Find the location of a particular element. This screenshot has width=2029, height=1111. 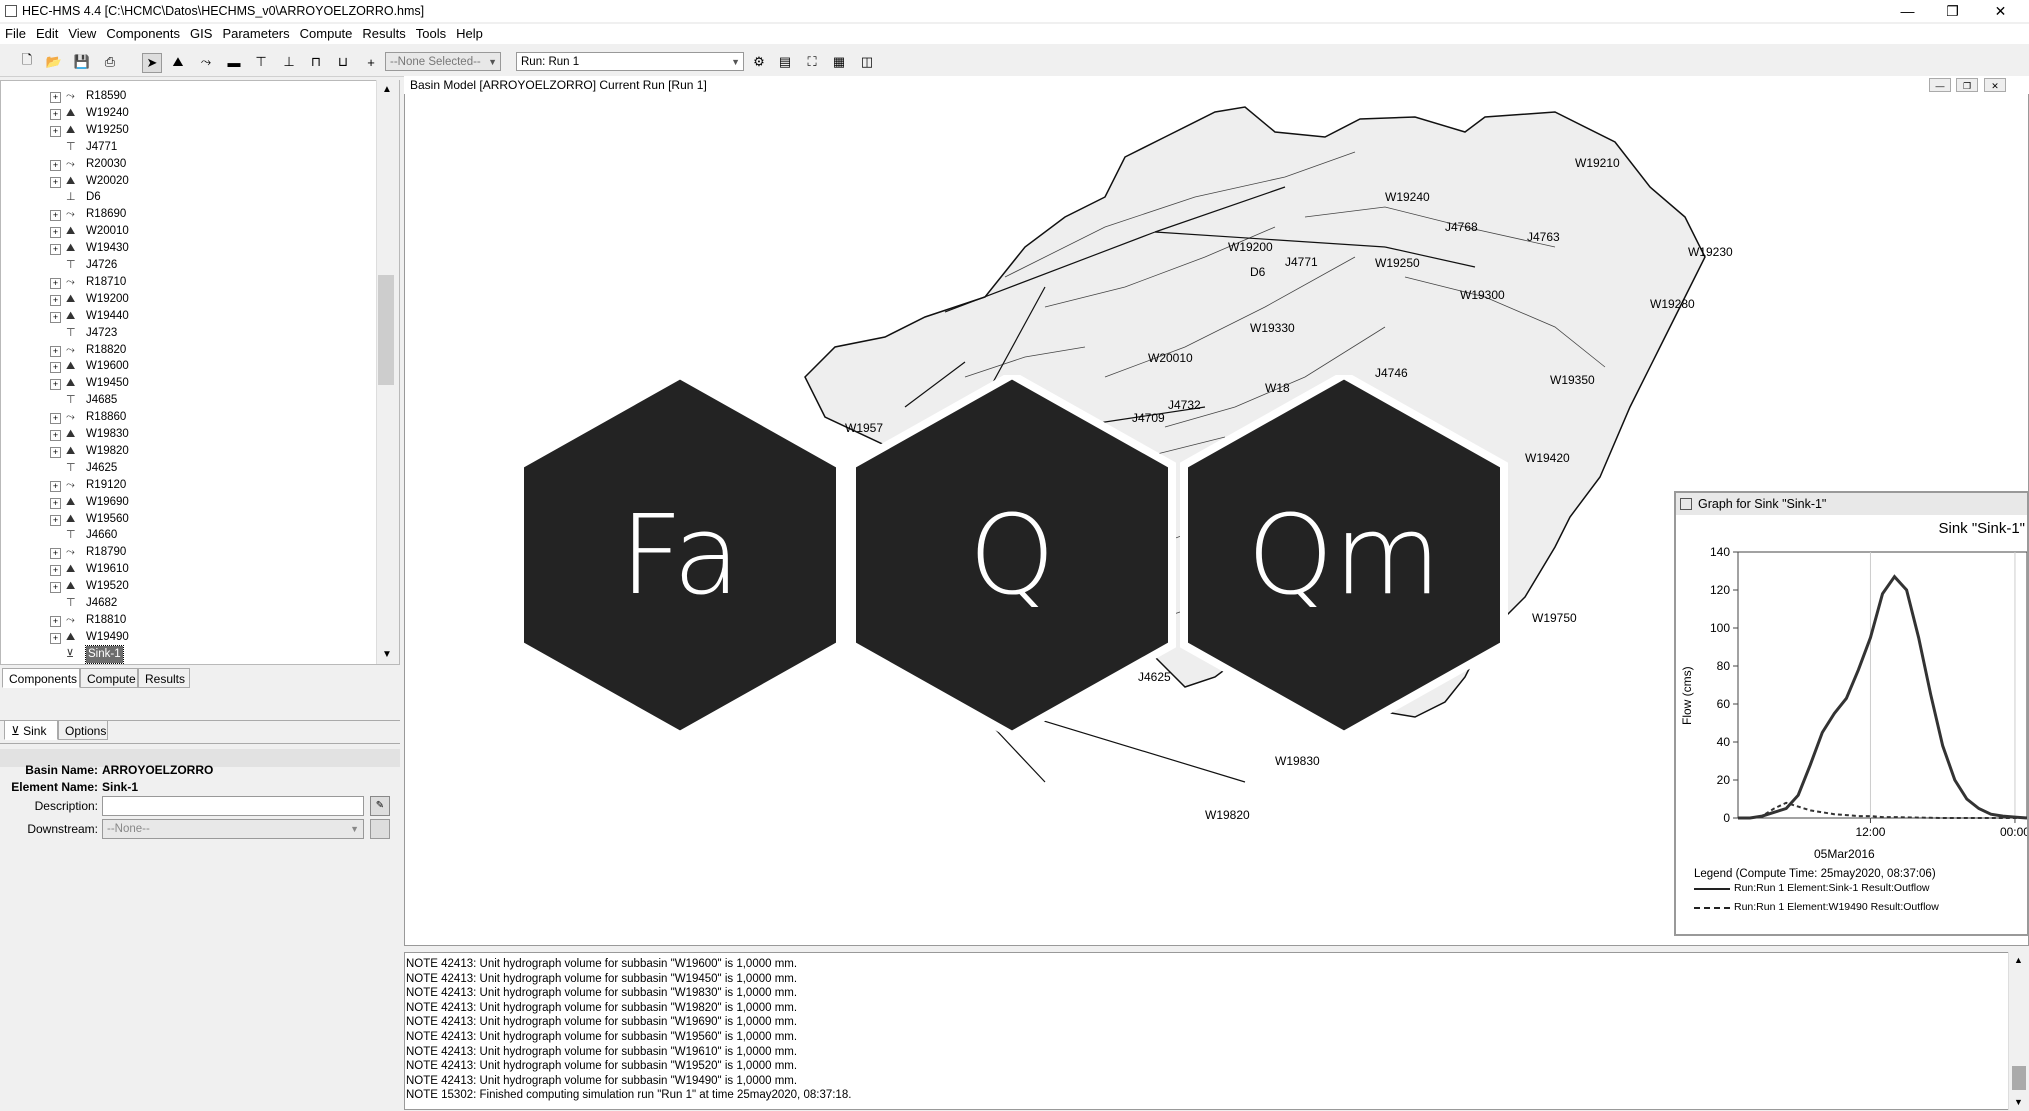

tree-item: + ⤳ R18590 is located at coordinates (188, 96).